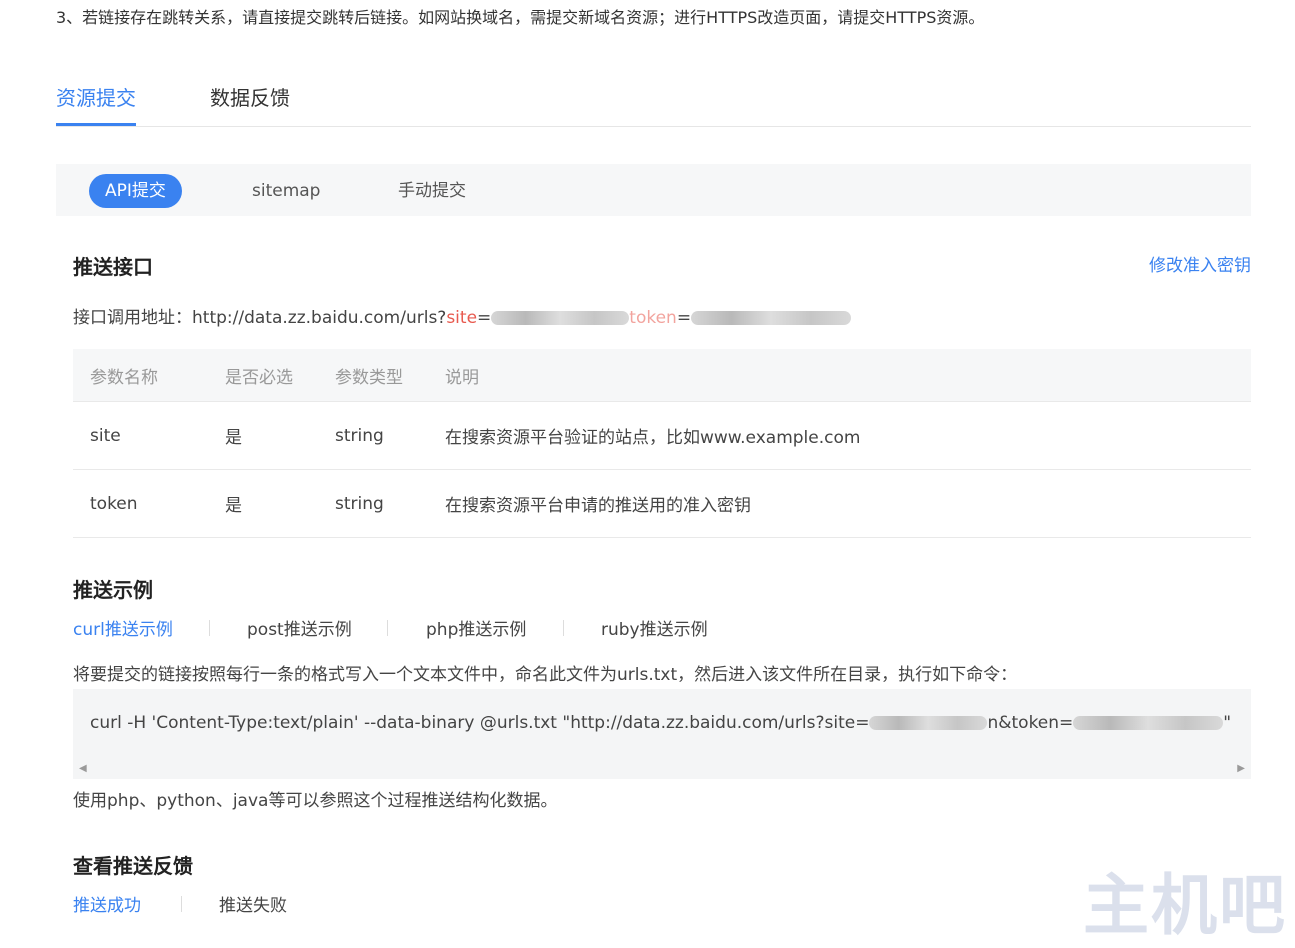 This screenshot has width=1295, height=948. I want to click on horizontal-scrollbar: ◀ ▶, so click(662, 769).